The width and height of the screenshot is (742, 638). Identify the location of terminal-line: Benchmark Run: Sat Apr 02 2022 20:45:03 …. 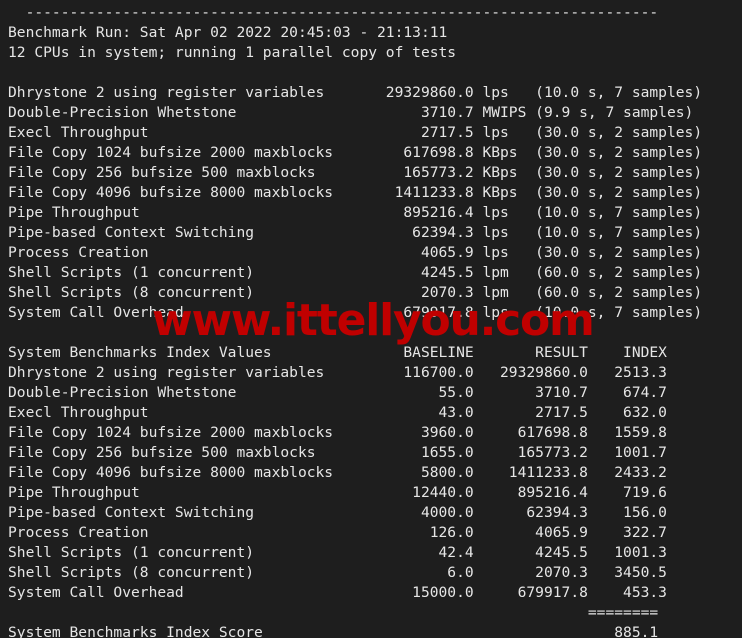
(228, 32).